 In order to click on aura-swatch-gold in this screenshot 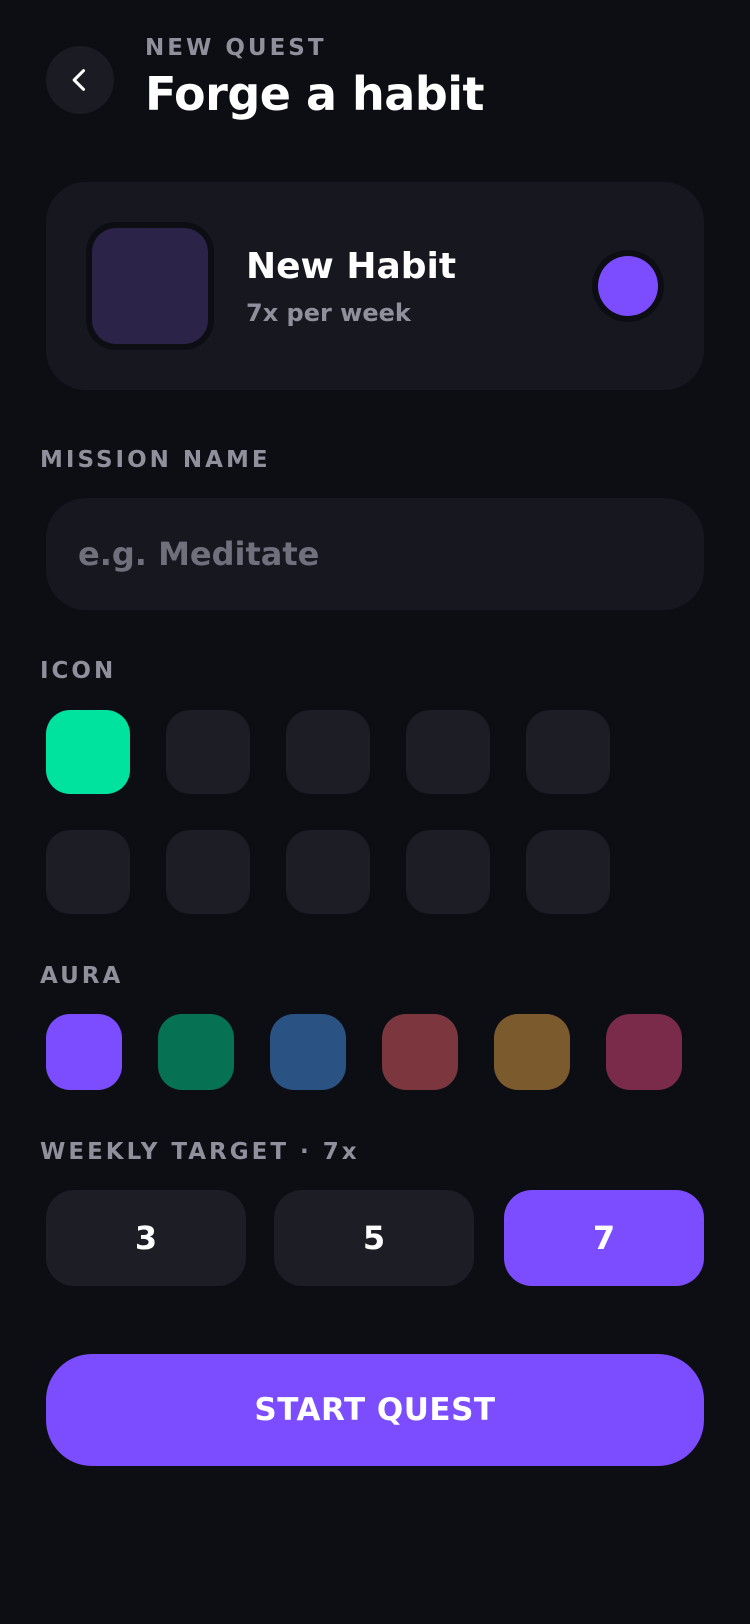, I will do `click(532, 1052)`.